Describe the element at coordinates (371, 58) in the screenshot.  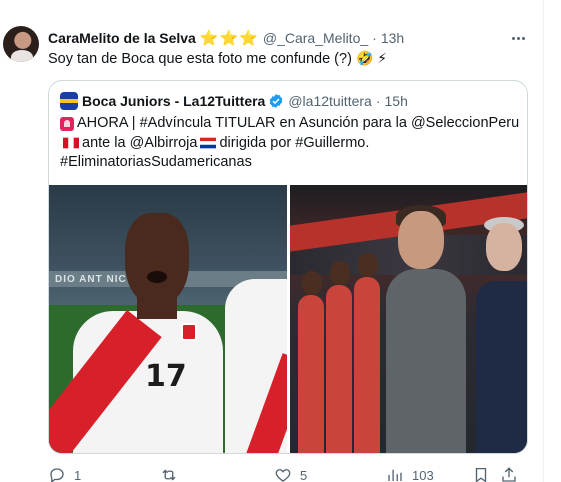
I see `emoji-icons: 🤣 ⚡` at that location.